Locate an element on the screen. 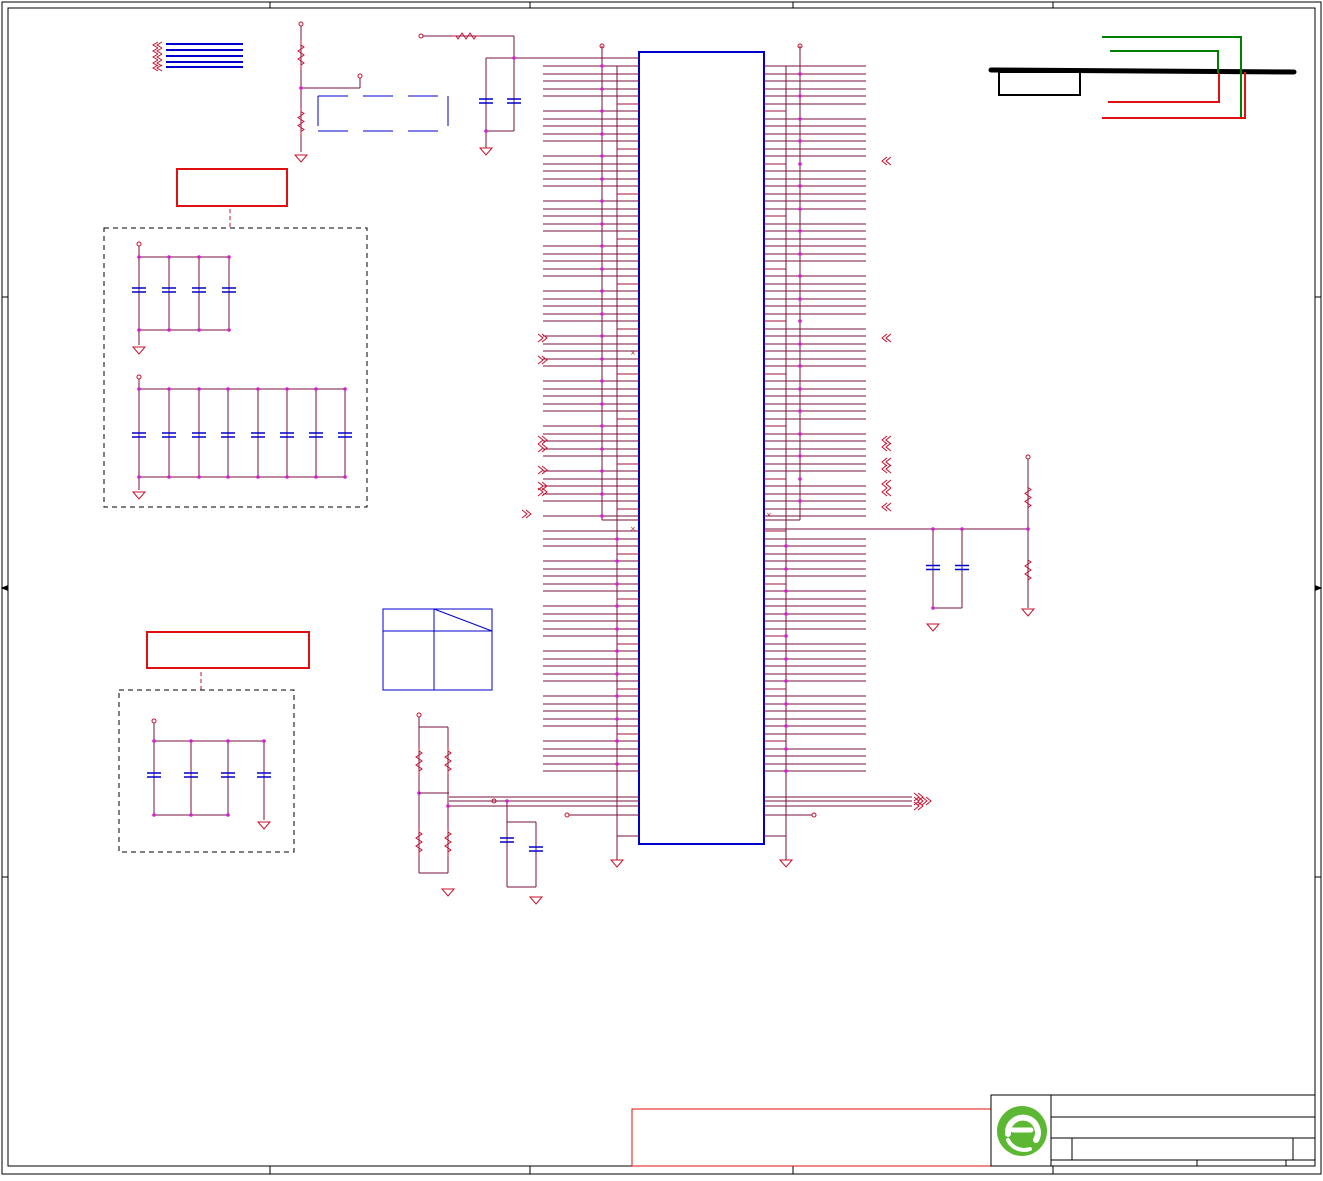 The image size is (1323, 1181). decoupling-group-2-label is located at coordinates (228, 650).